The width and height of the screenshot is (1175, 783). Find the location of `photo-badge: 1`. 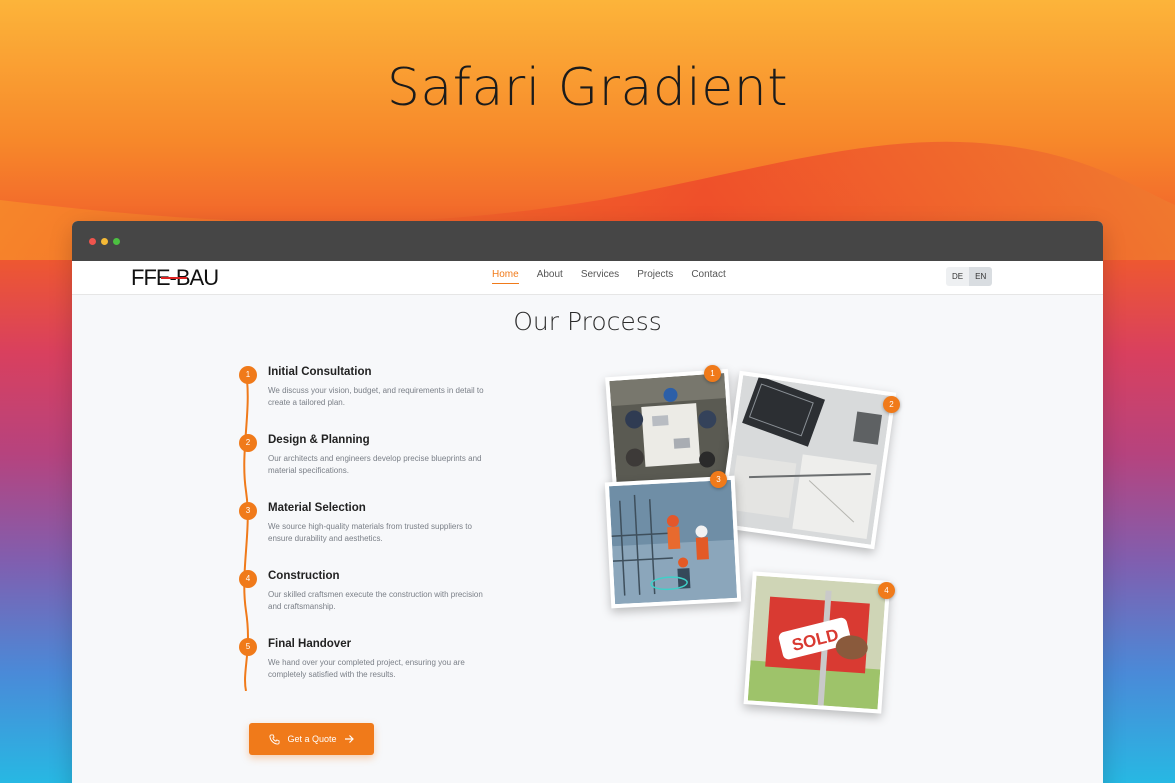

photo-badge: 1 is located at coordinates (712, 373).